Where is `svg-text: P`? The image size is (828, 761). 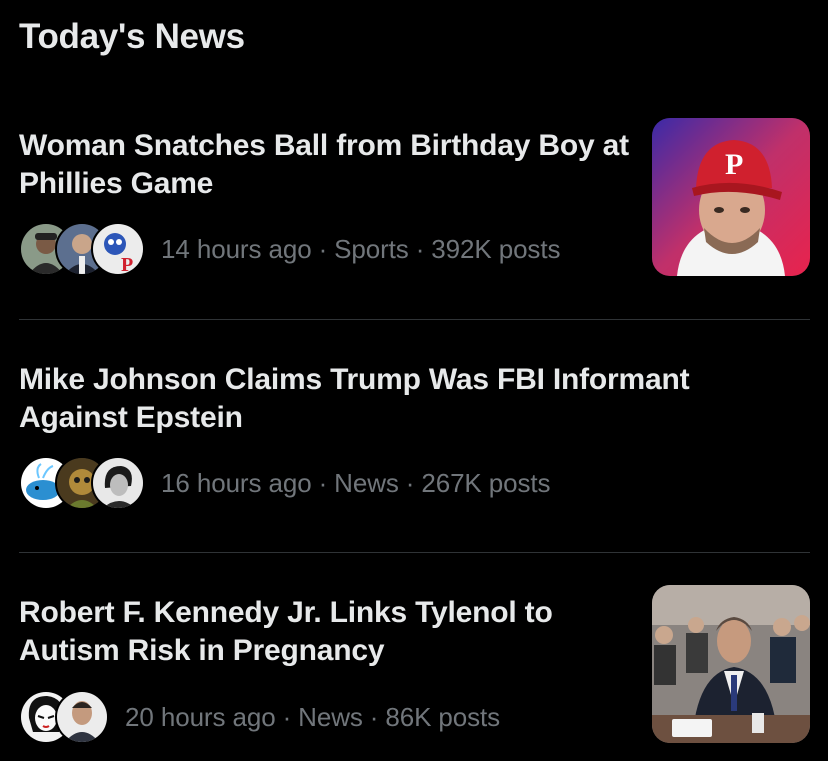
svg-text: P is located at coordinates (127, 264).